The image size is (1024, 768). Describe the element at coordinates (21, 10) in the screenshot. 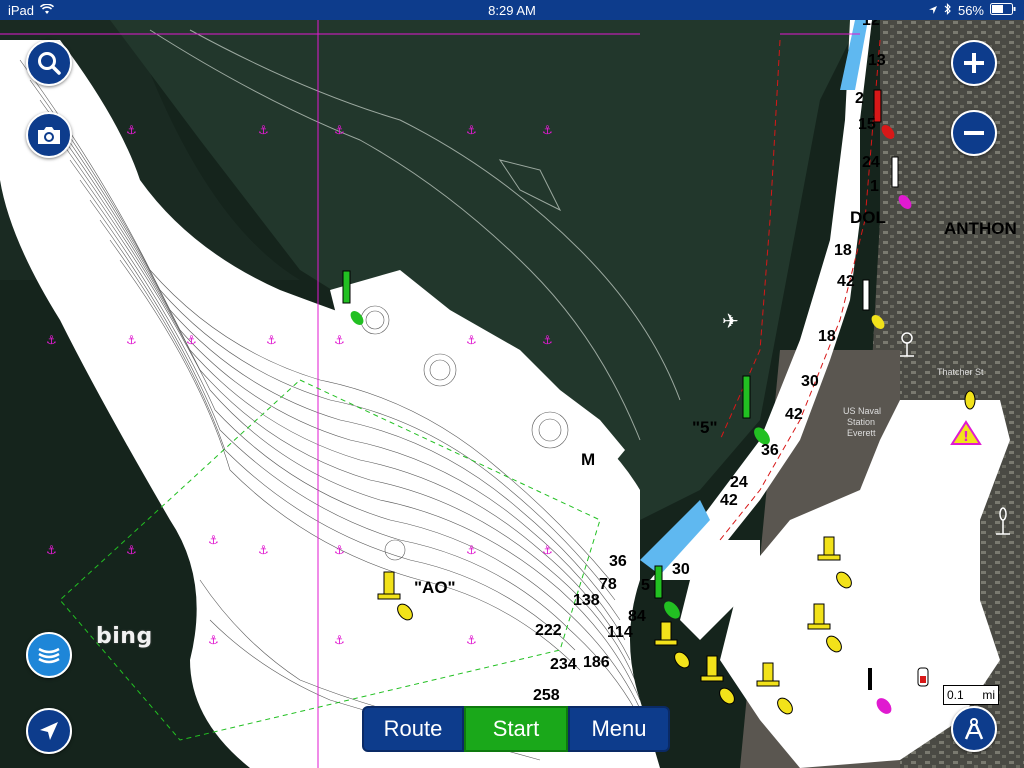

I see `device-name: iPad` at that location.